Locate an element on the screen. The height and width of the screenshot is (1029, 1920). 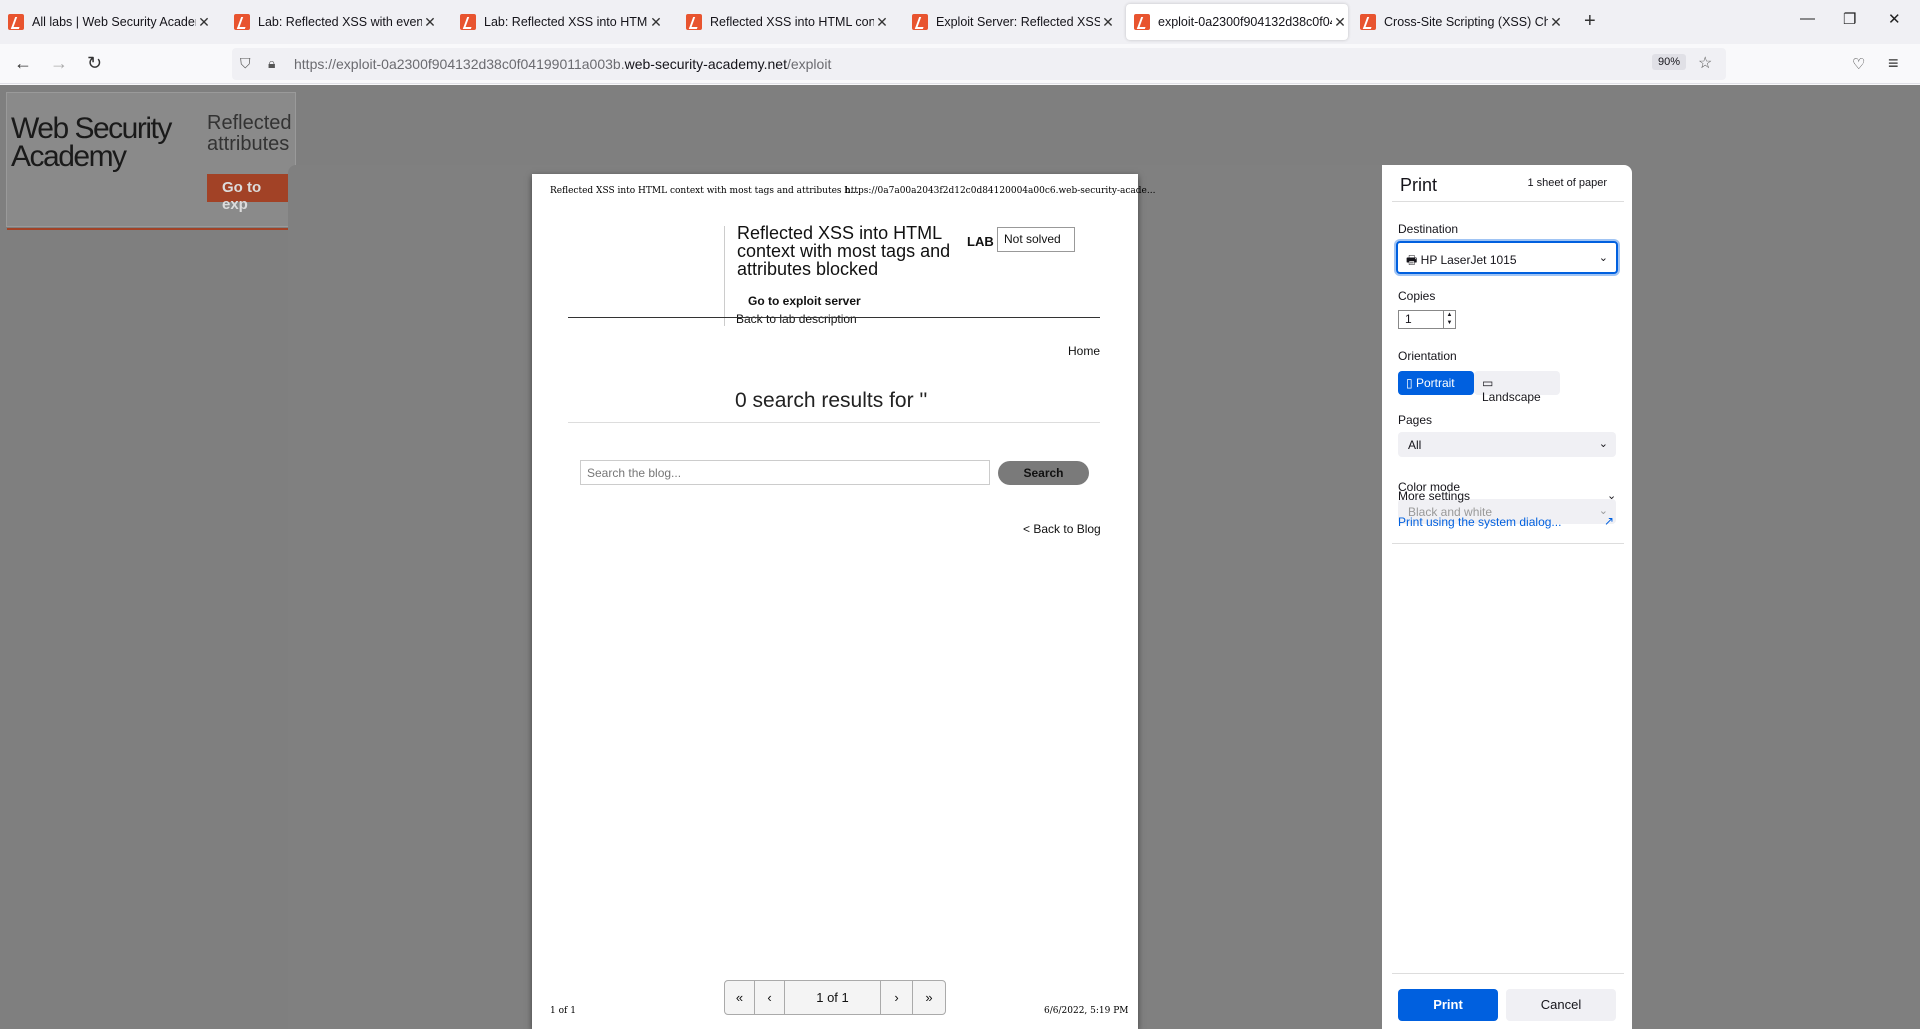
zoom-indicator: 90% is located at coordinates (1669, 62).